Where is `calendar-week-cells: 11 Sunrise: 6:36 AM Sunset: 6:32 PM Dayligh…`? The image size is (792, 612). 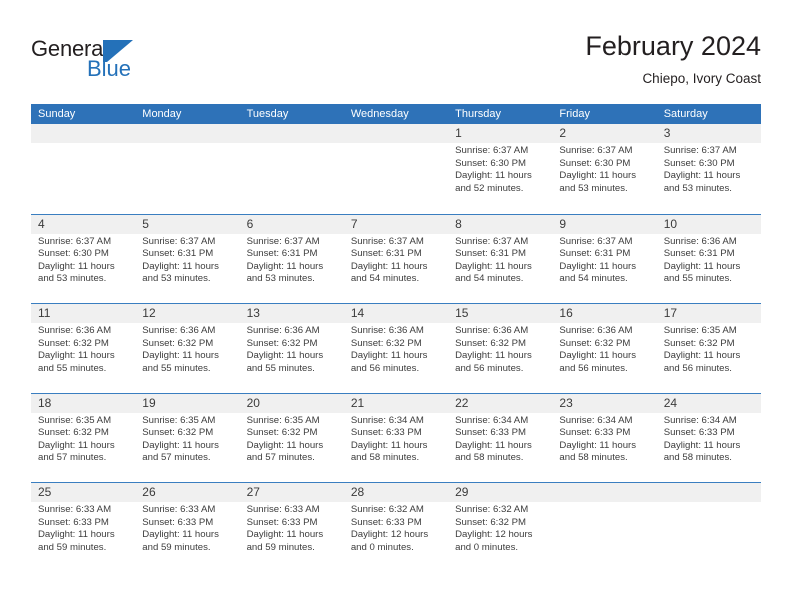 calendar-week-cells: 11 Sunrise: 6:36 AM Sunset: 6:32 PM Dayligh… is located at coordinates (396, 348).